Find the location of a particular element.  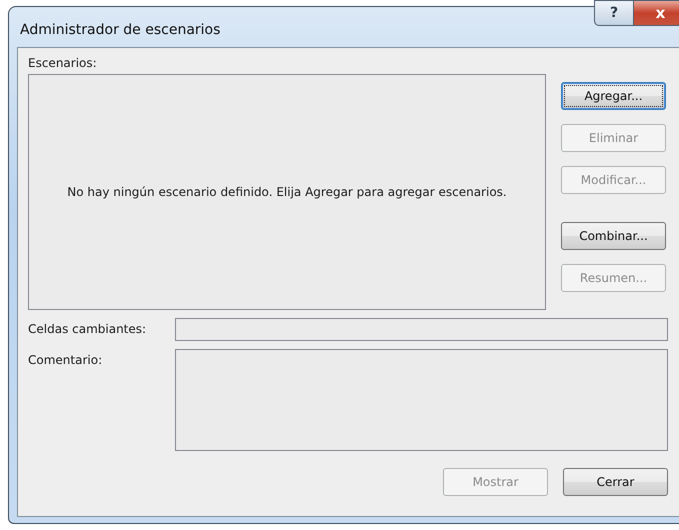

changing-cells-label: Celdas cambiantes: is located at coordinates (88, 329).